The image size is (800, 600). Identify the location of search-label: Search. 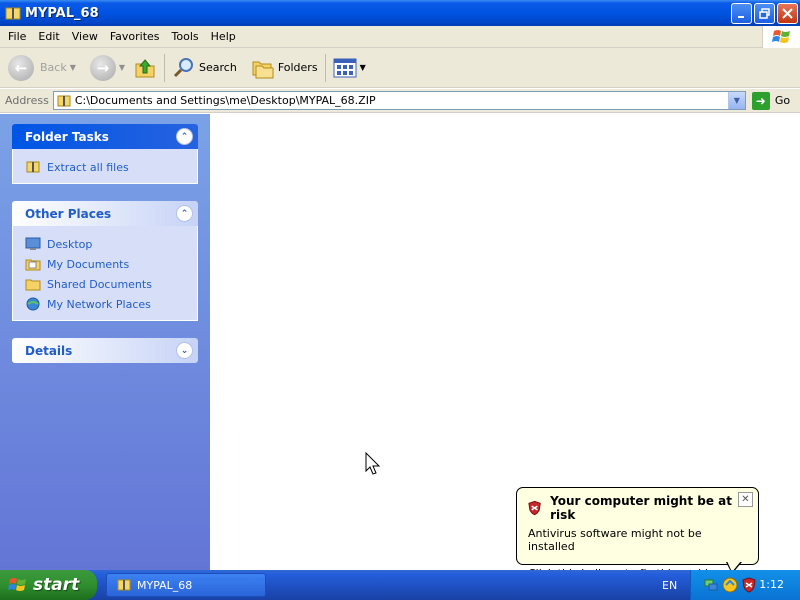
(218, 67).